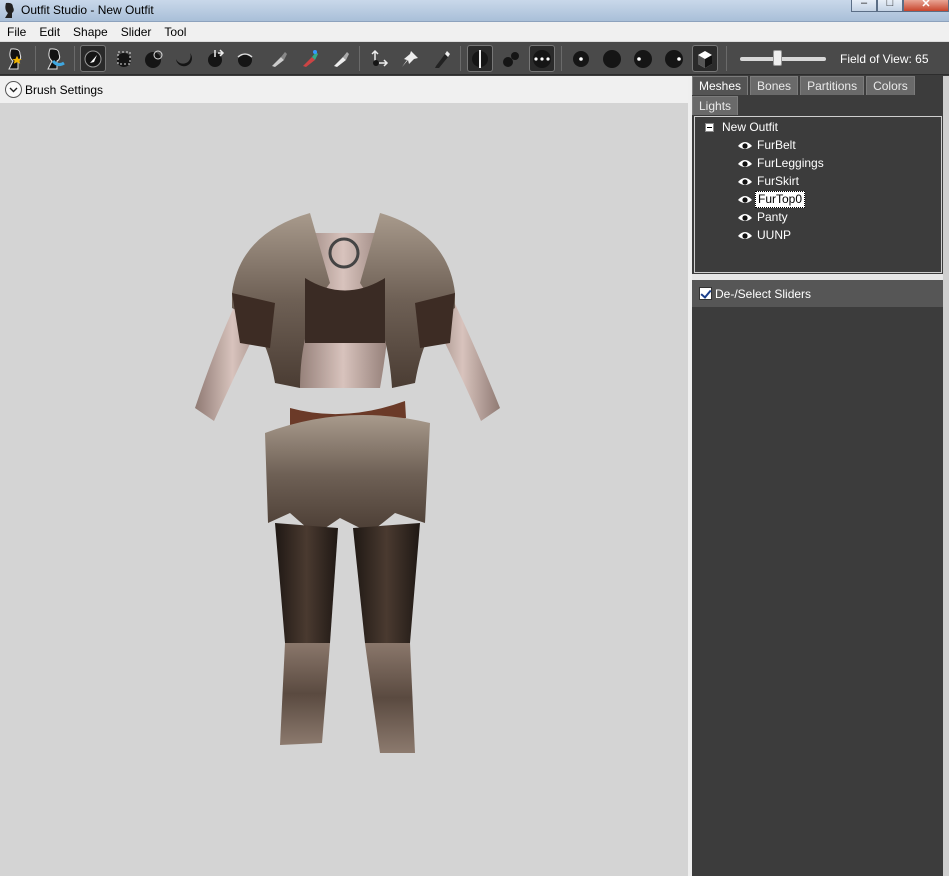 The width and height of the screenshot is (949, 876). Describe the element at coordinates (64, 90) in the screenshot. I see `brush-settings-label: Brush Settings` at that location.